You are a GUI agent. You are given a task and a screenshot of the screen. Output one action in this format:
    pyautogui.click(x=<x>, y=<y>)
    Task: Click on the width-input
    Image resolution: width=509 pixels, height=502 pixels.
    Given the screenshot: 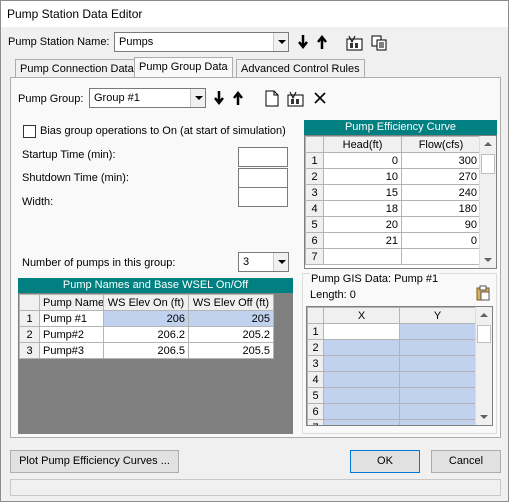 What is the action you would take?
    pyautogui.click(x=263, y=197)
    